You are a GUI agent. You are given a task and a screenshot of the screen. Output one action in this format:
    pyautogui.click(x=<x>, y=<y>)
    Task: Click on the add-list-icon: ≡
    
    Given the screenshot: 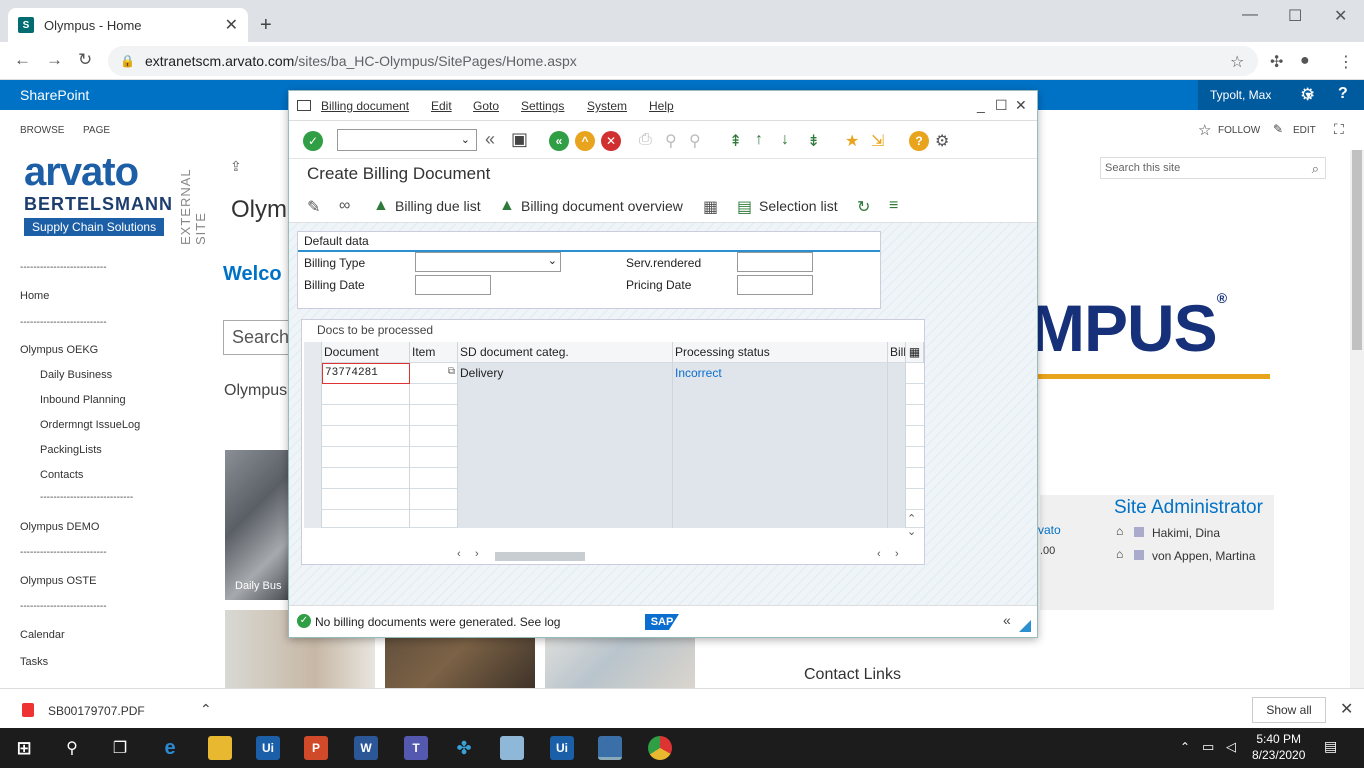 What is the action you would take?
    pyautogui.click(x=893, y=206)
    